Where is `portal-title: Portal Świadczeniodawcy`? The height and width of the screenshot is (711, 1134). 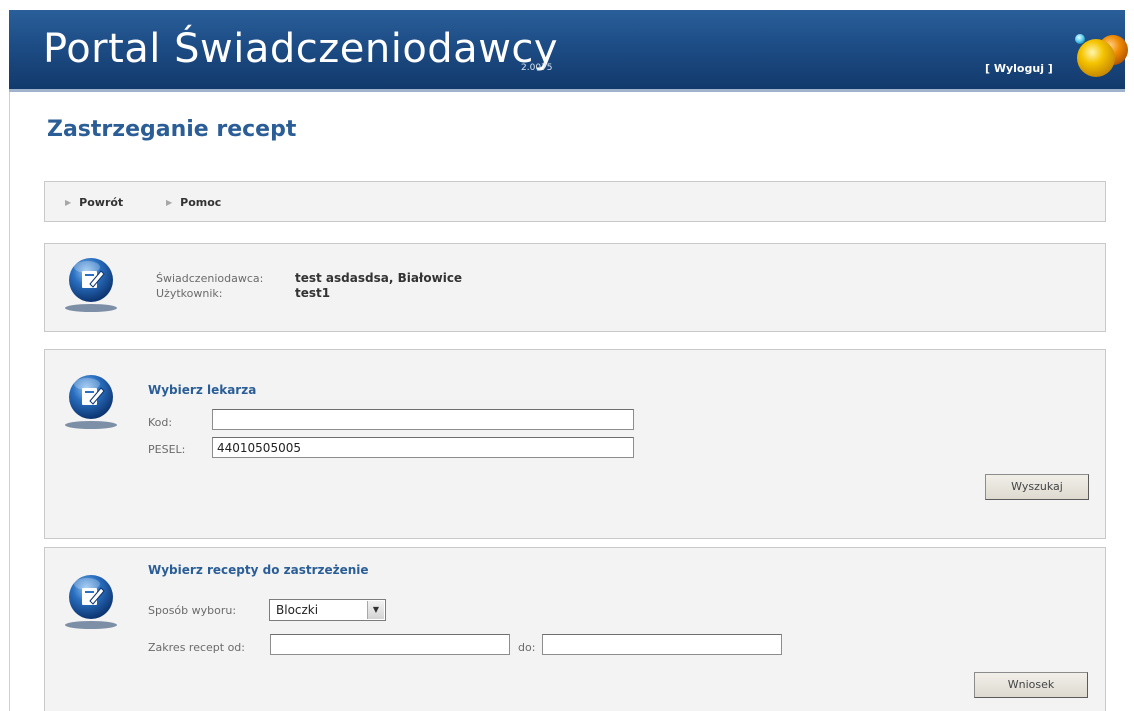
portal-title: Portal Świadczeniodawcy is located at coordinates (301, 49).